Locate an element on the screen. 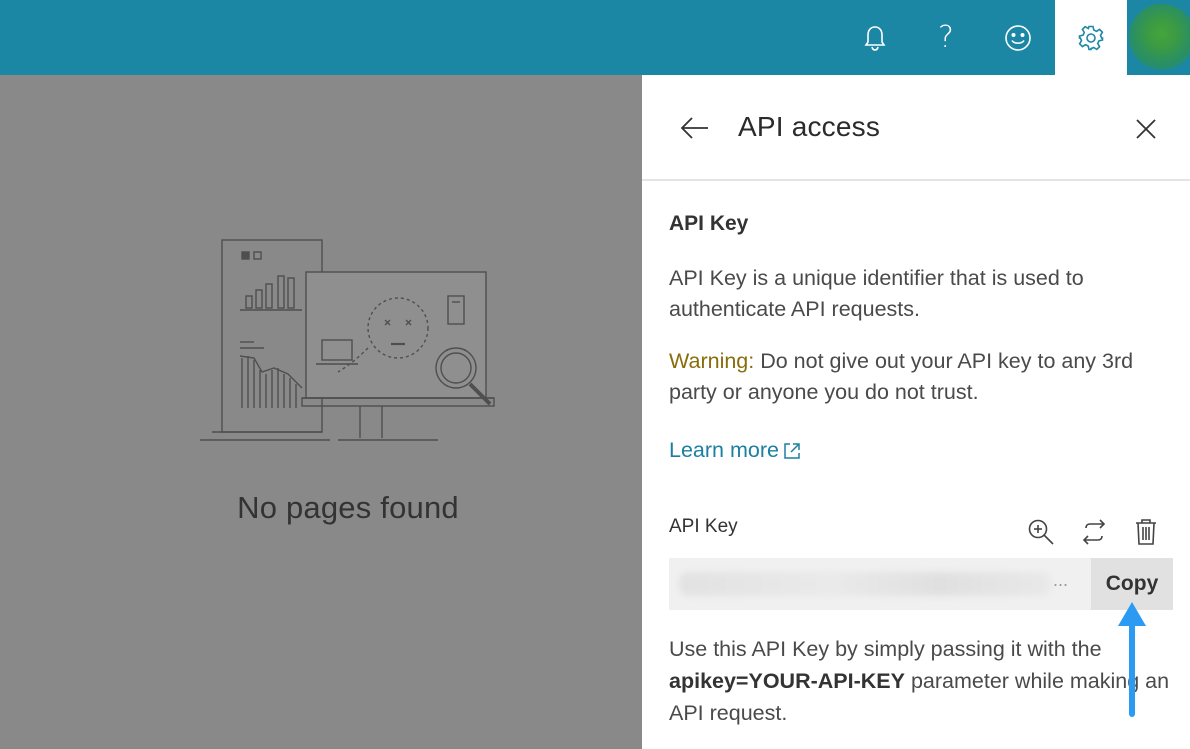 The width and height of the screenshot is (1190, 749). smiley-icon is located at coordinates (1018, 37).